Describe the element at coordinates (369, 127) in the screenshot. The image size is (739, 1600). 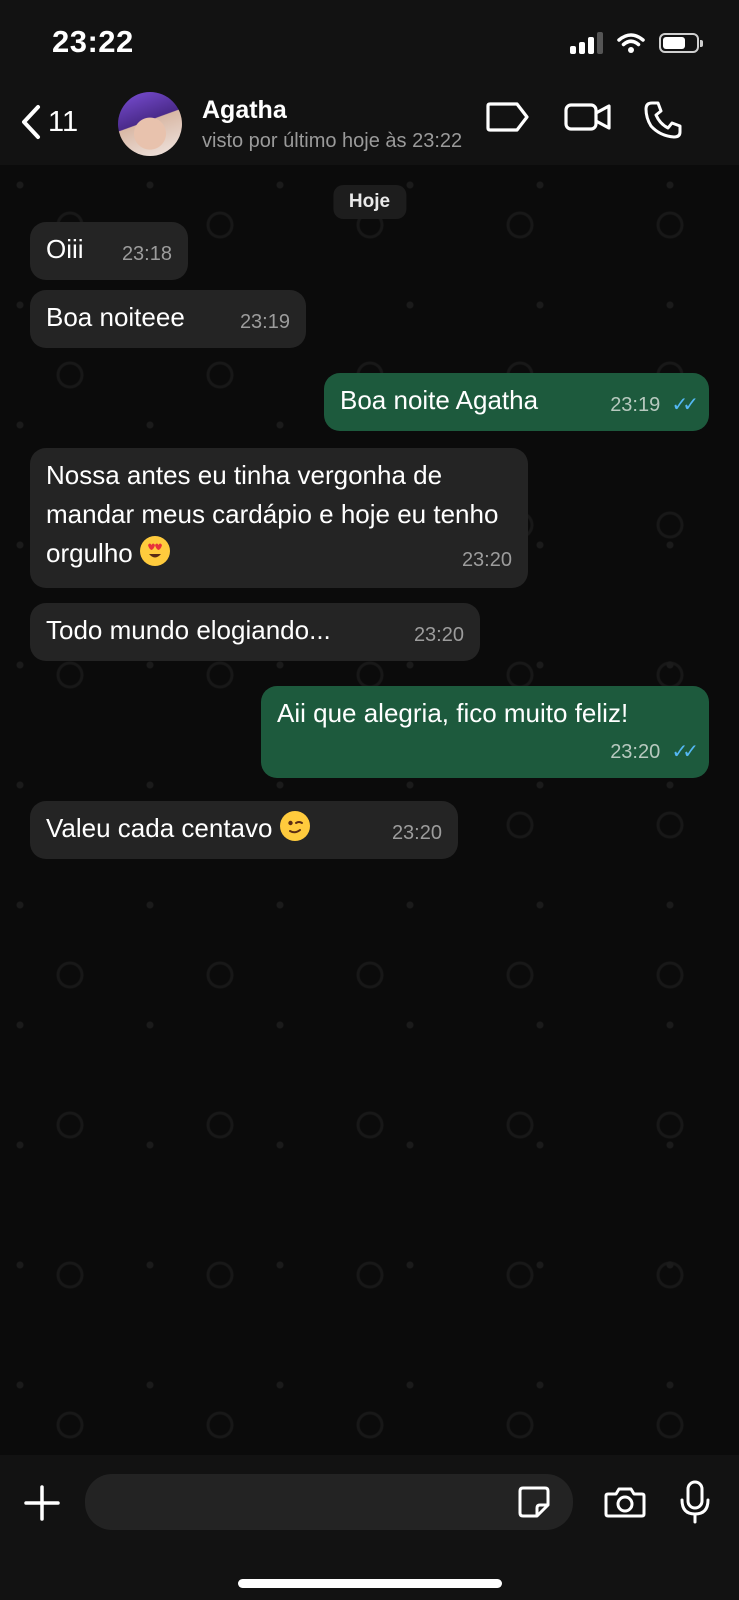
I see `chat-header: 11 Agatha visto por último hoje às 23:22` at that location.